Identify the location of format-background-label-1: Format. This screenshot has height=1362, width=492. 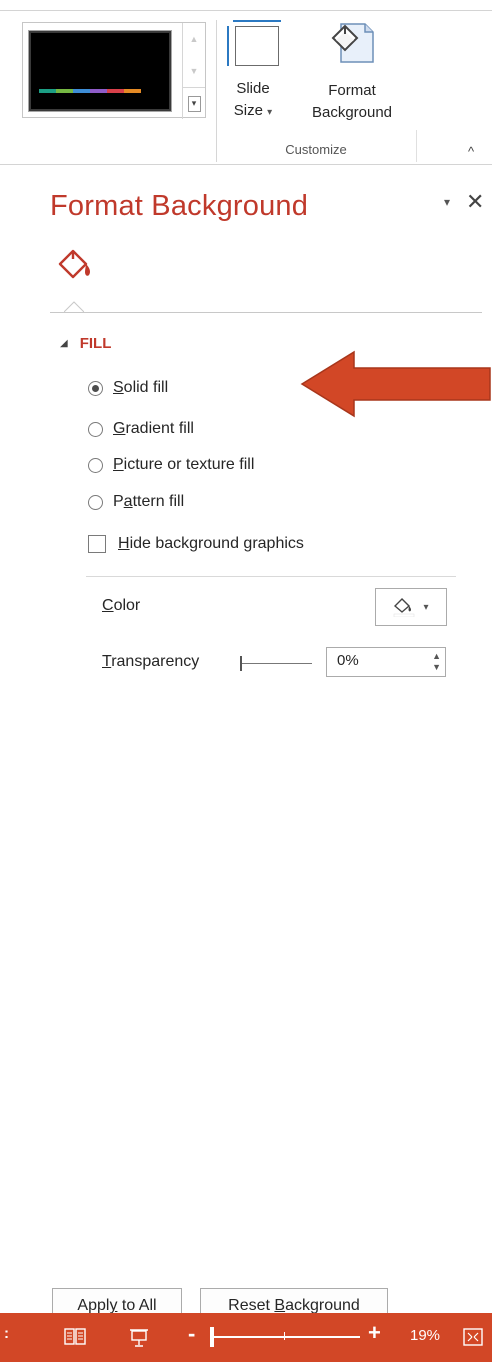
(352, 90).